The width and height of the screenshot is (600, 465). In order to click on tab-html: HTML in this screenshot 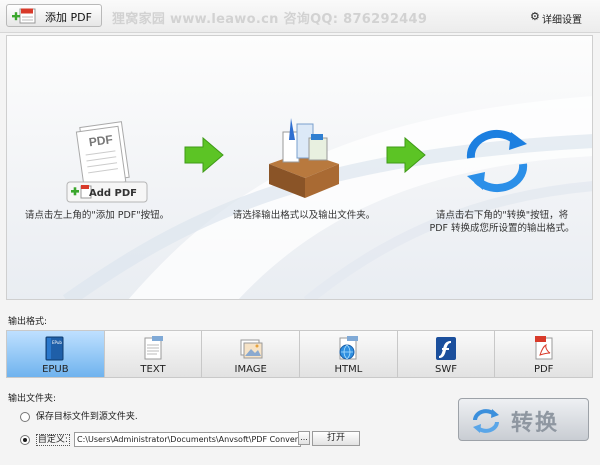, I will do `click(349, 354)`.